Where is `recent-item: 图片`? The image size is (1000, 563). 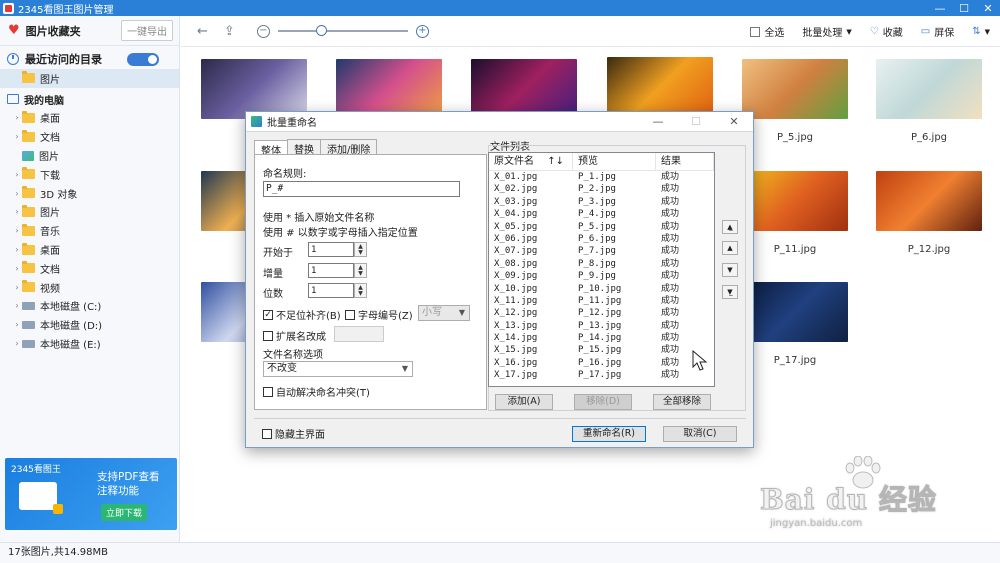 recent-item: 图片 is located at coordinates (89, 78).